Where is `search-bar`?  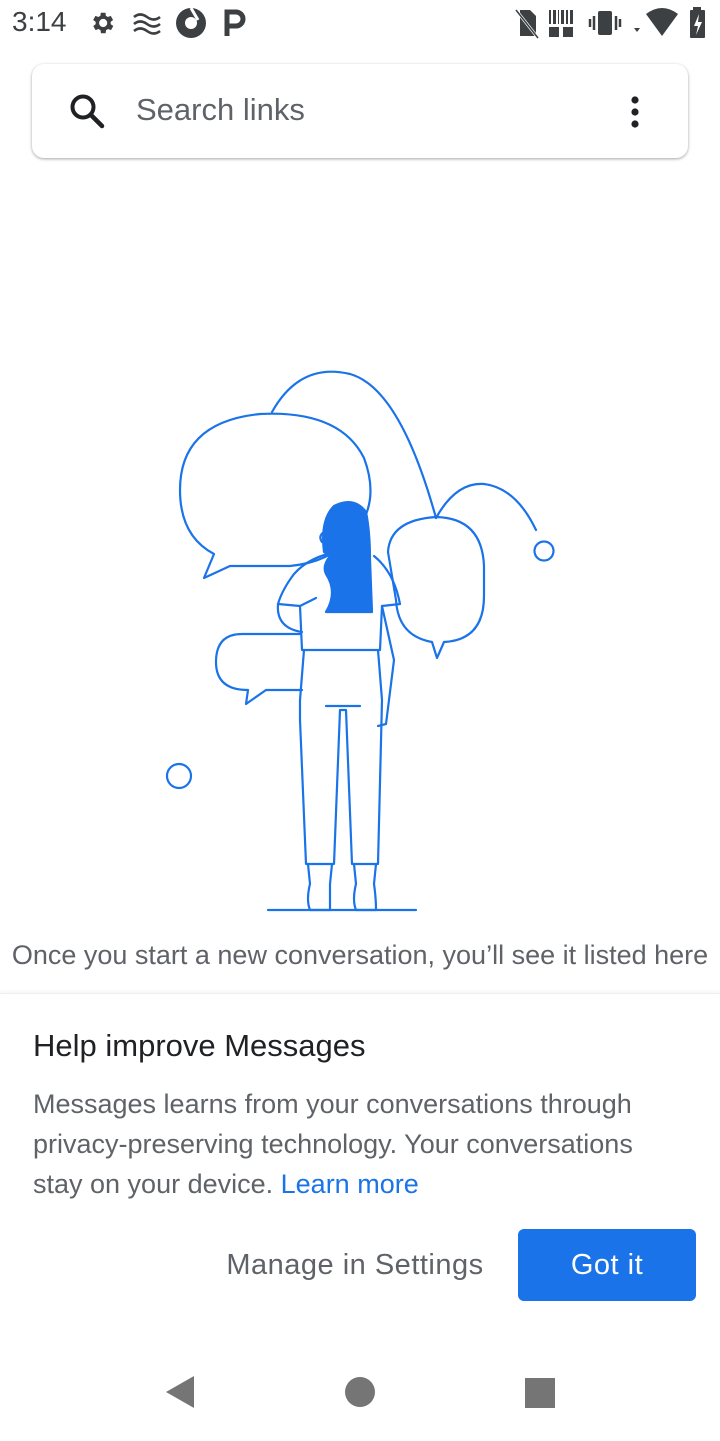 search-bar is located at coordinates (360, 111).